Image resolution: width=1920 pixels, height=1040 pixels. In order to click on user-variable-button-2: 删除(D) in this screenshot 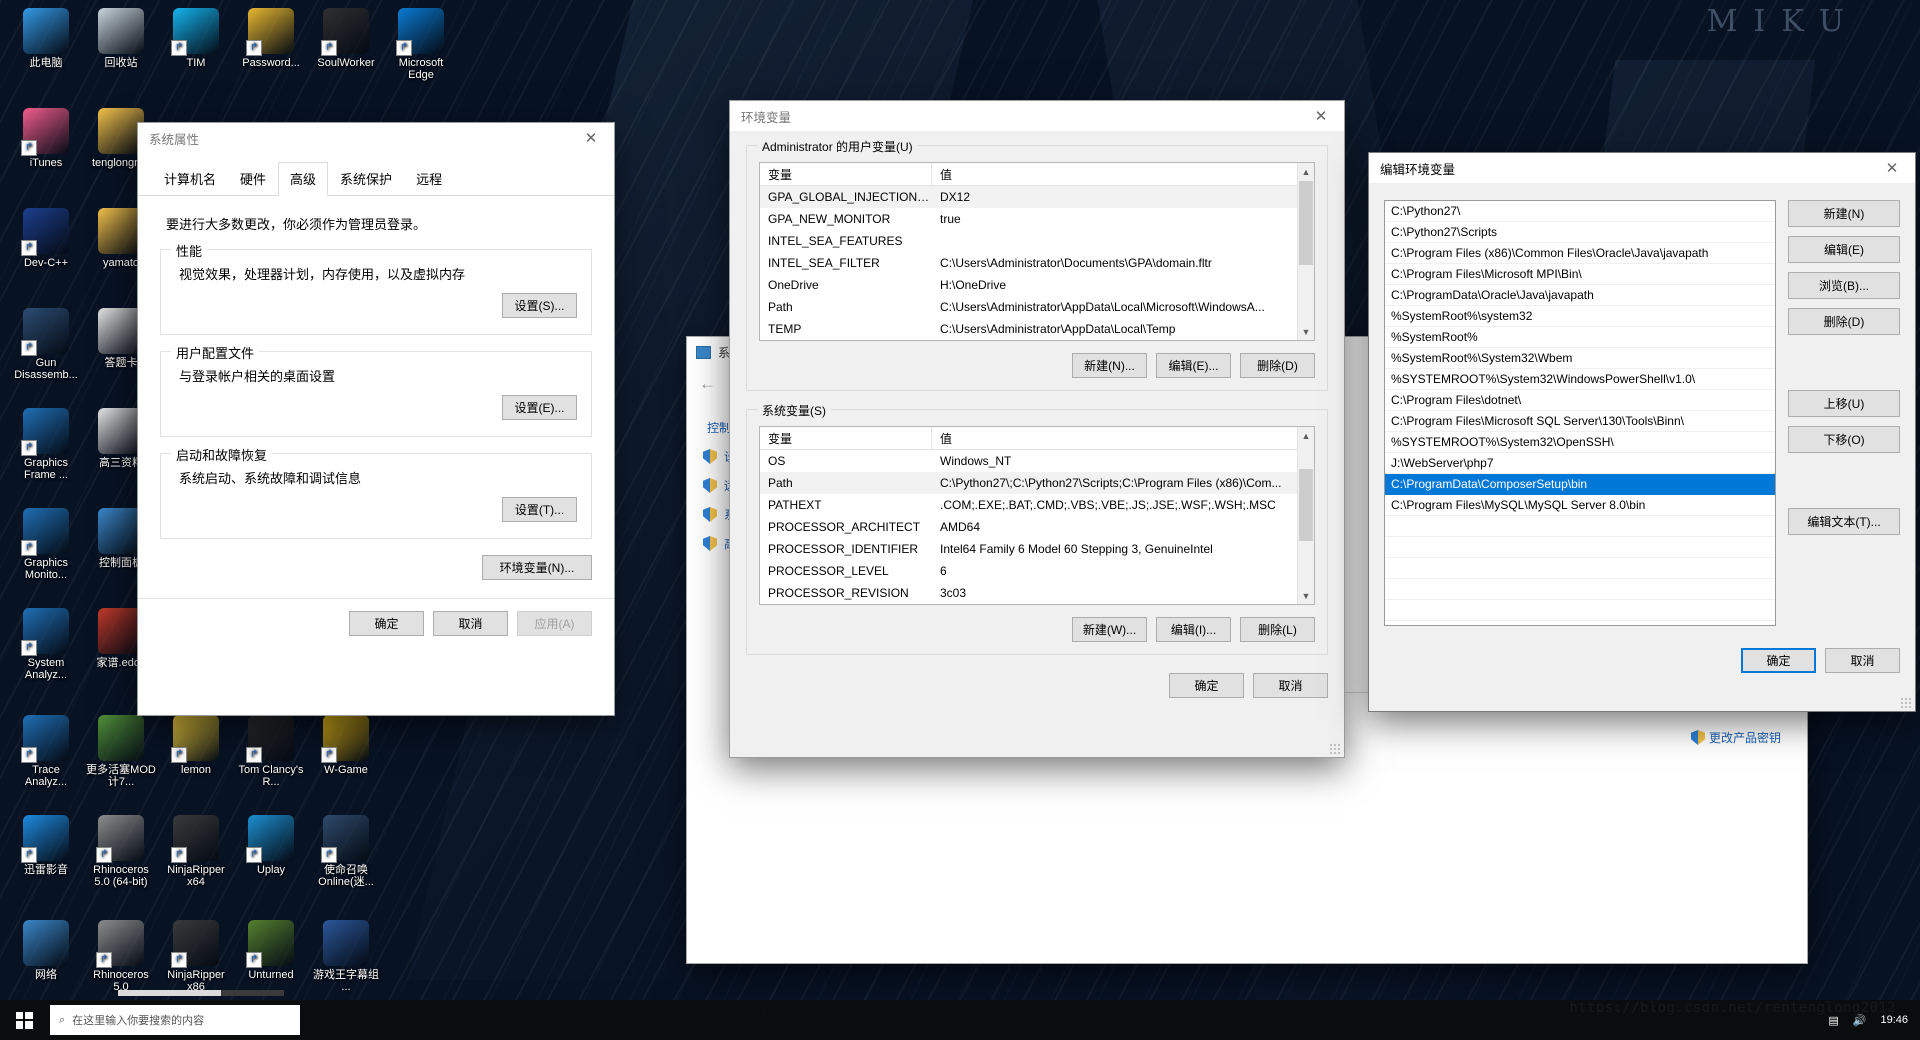, I will do `click(1277, 365)`.